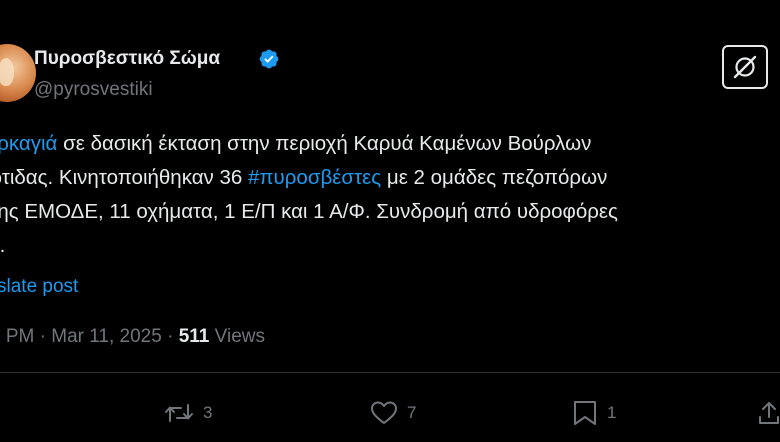  I want to click on grok-icon, so click(745, 67).